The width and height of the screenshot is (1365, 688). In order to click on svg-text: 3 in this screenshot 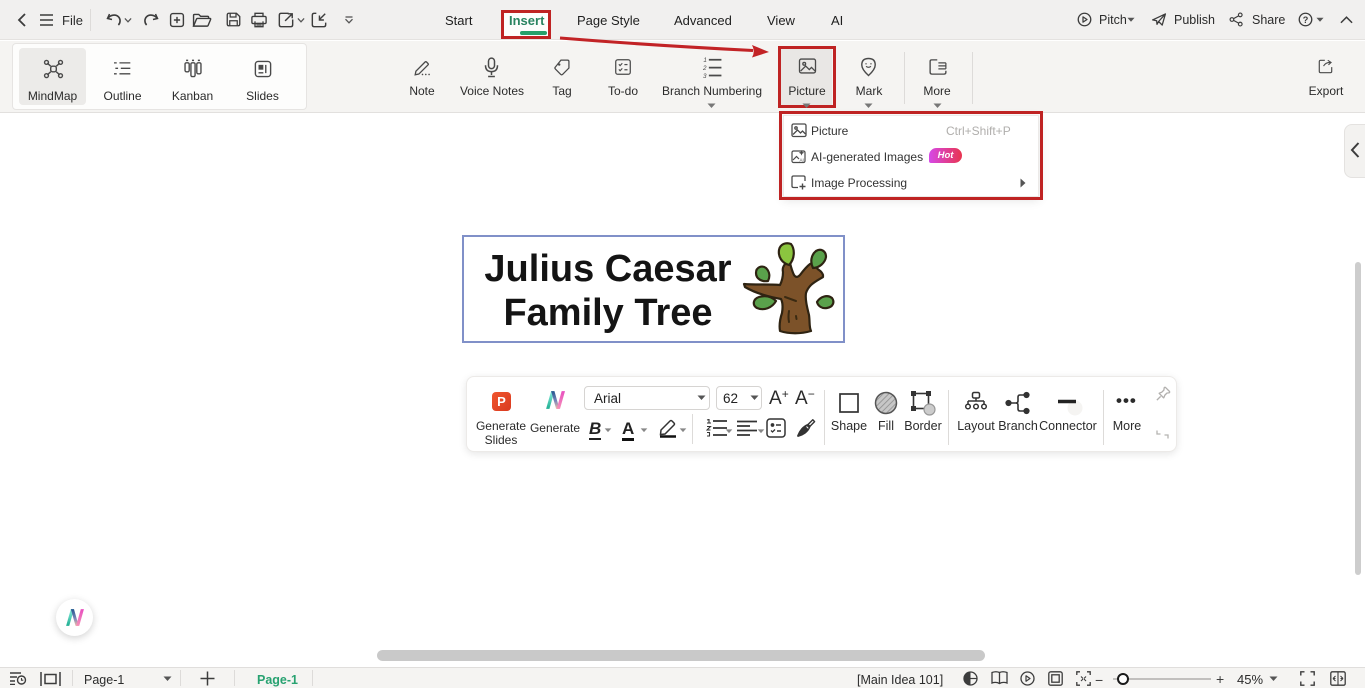, I will do `click(705, 76)`.